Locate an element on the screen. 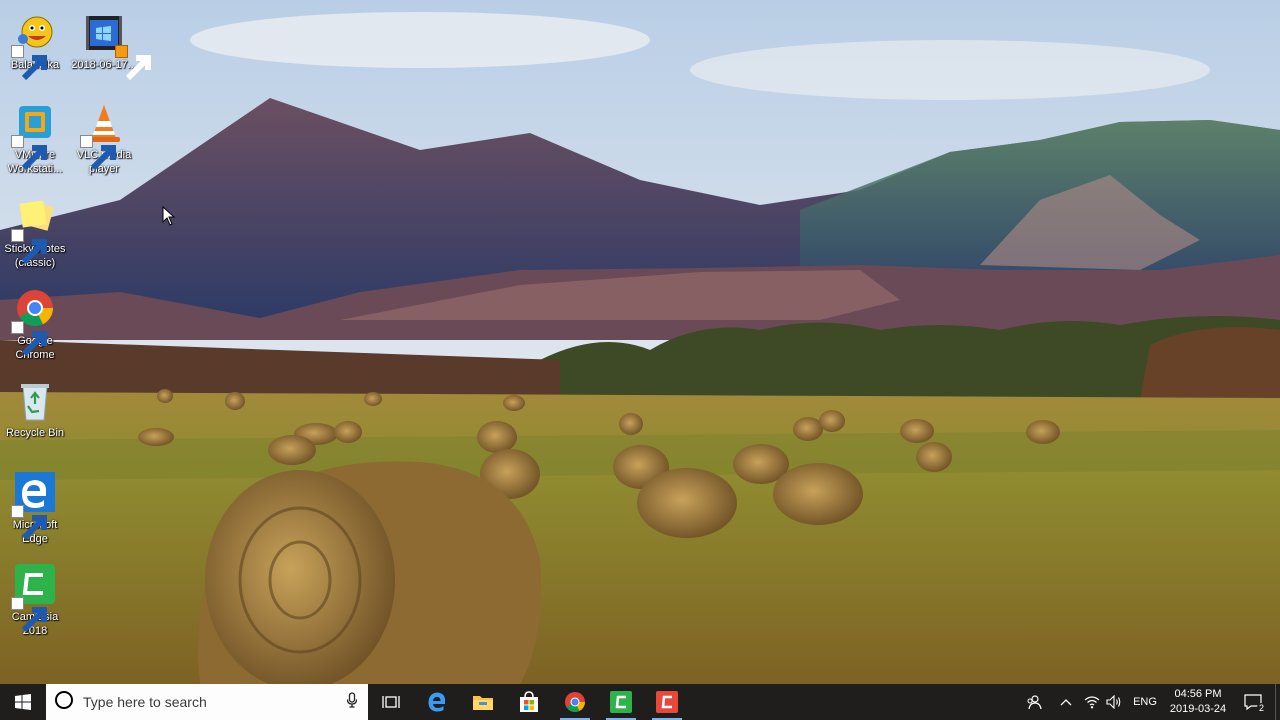 This screenshot has height=720, width=1280. windows-start-icon is located at coordinates (23, 702).